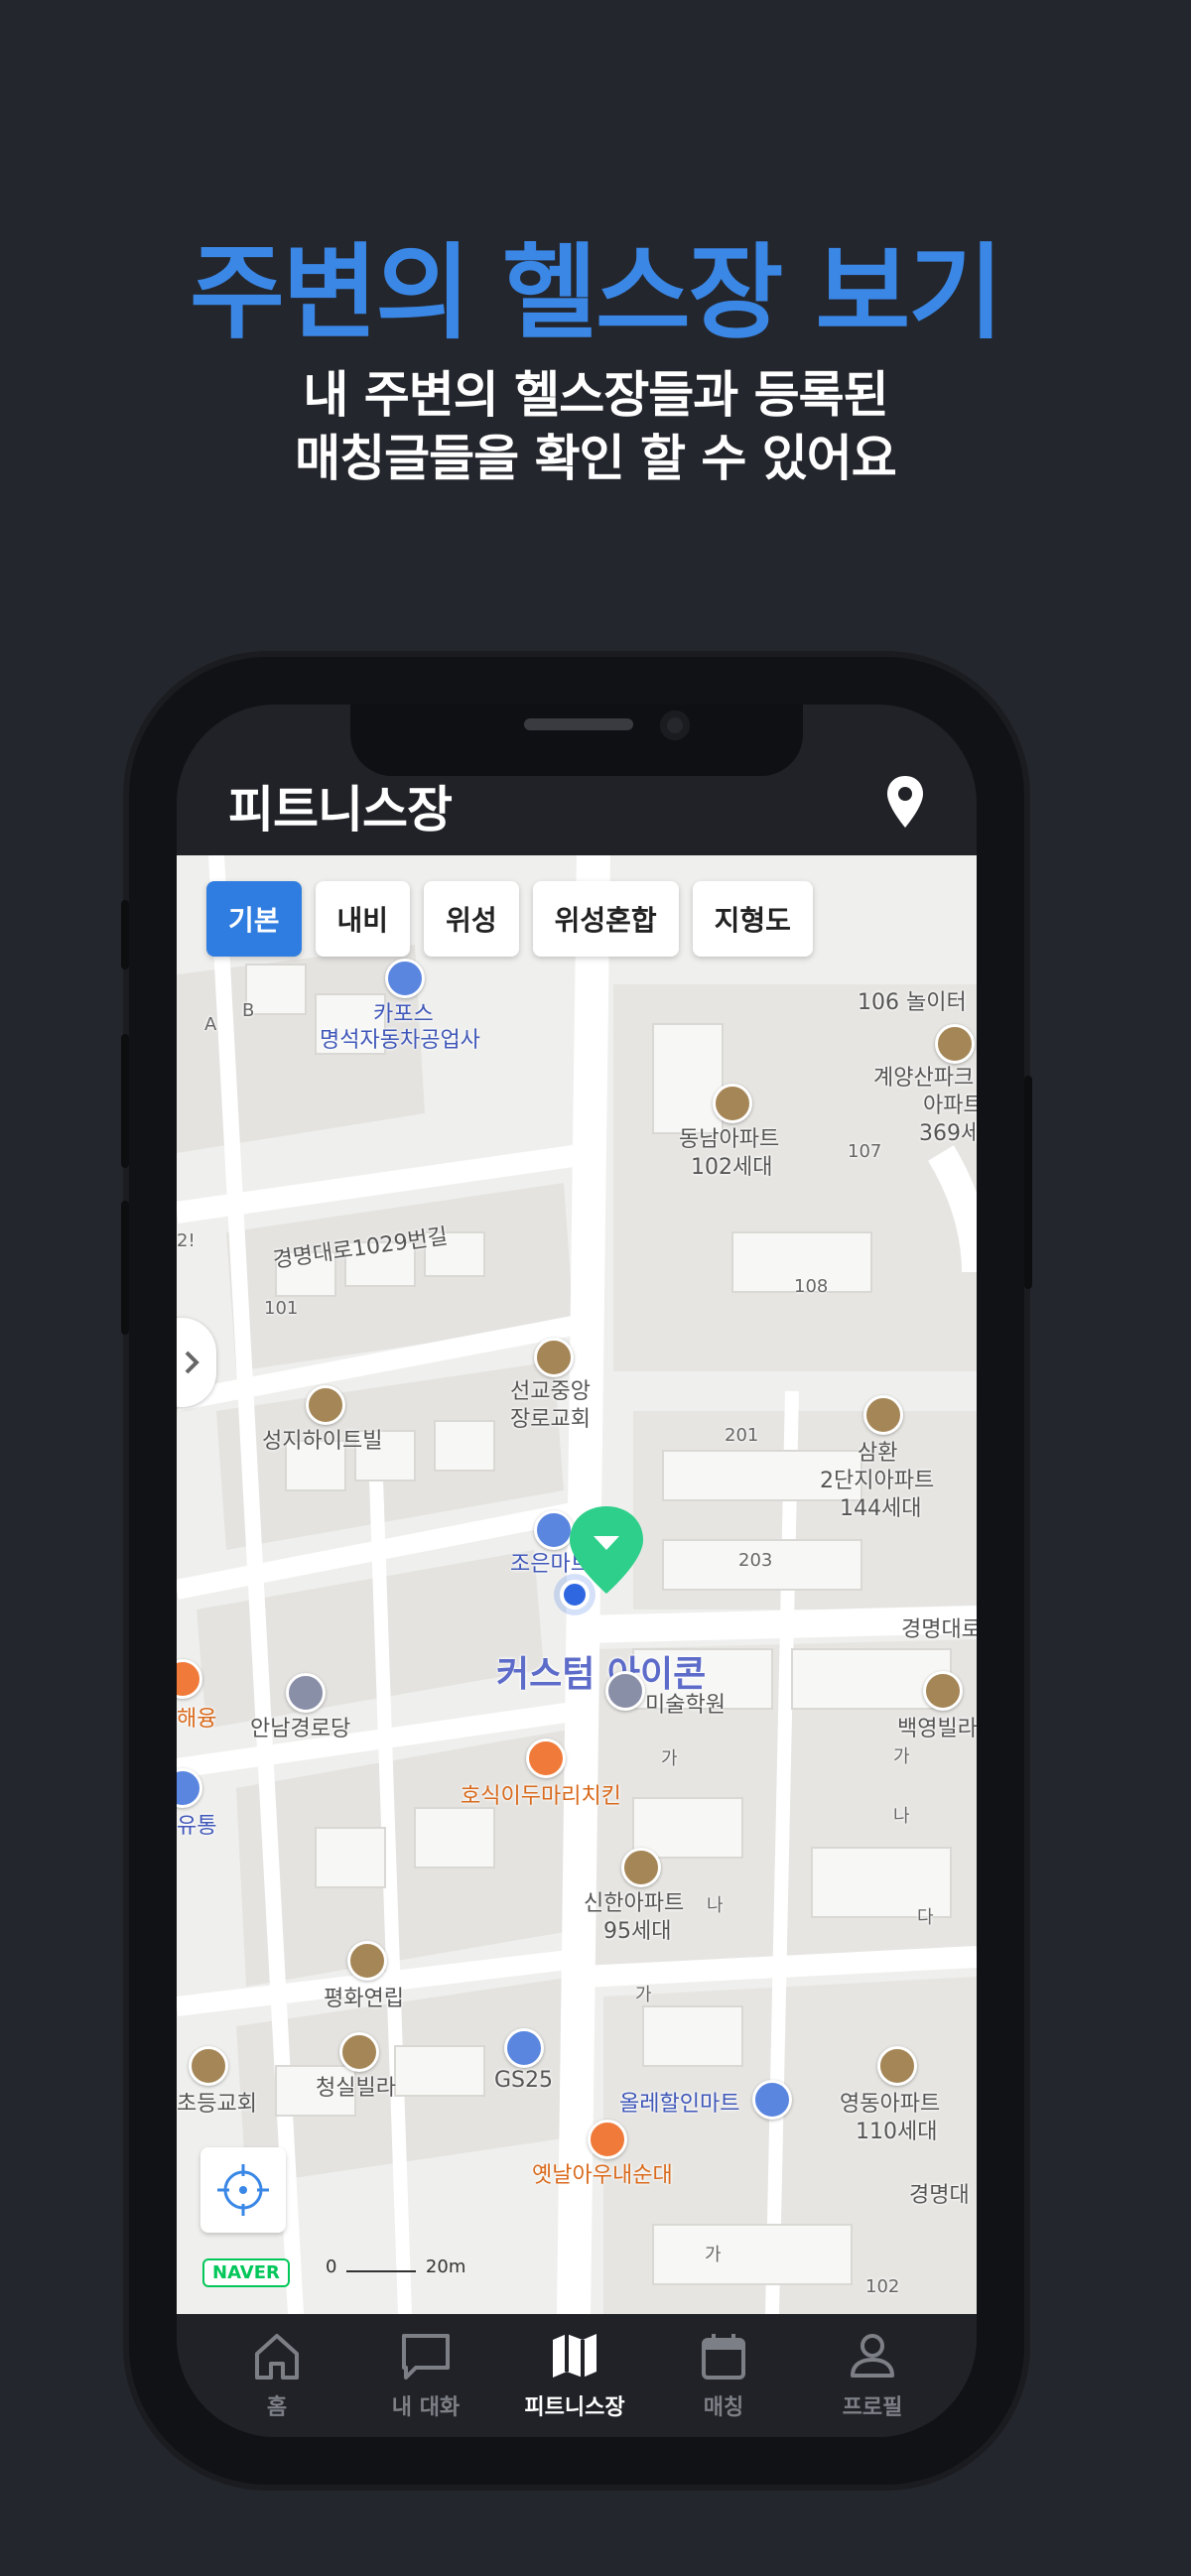  Describe the element at coordinates (300, 1729) in the screenshot. I see `map-label: 안남경로당` at that location.